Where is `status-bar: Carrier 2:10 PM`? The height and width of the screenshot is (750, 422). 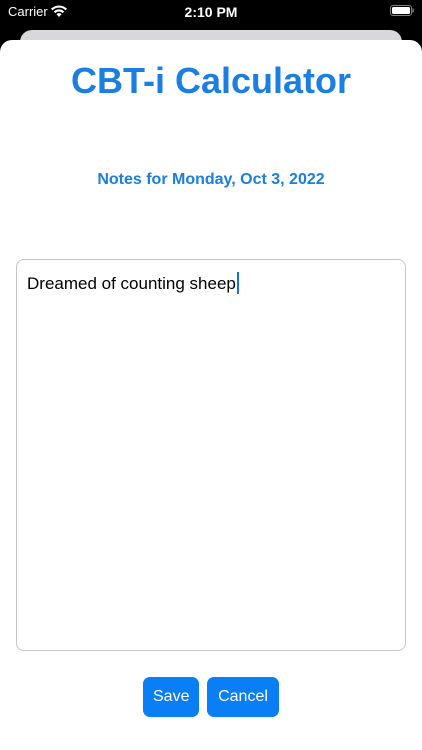
status-bar: Carrier 2:10 PM is located at coordinates (211, 12).